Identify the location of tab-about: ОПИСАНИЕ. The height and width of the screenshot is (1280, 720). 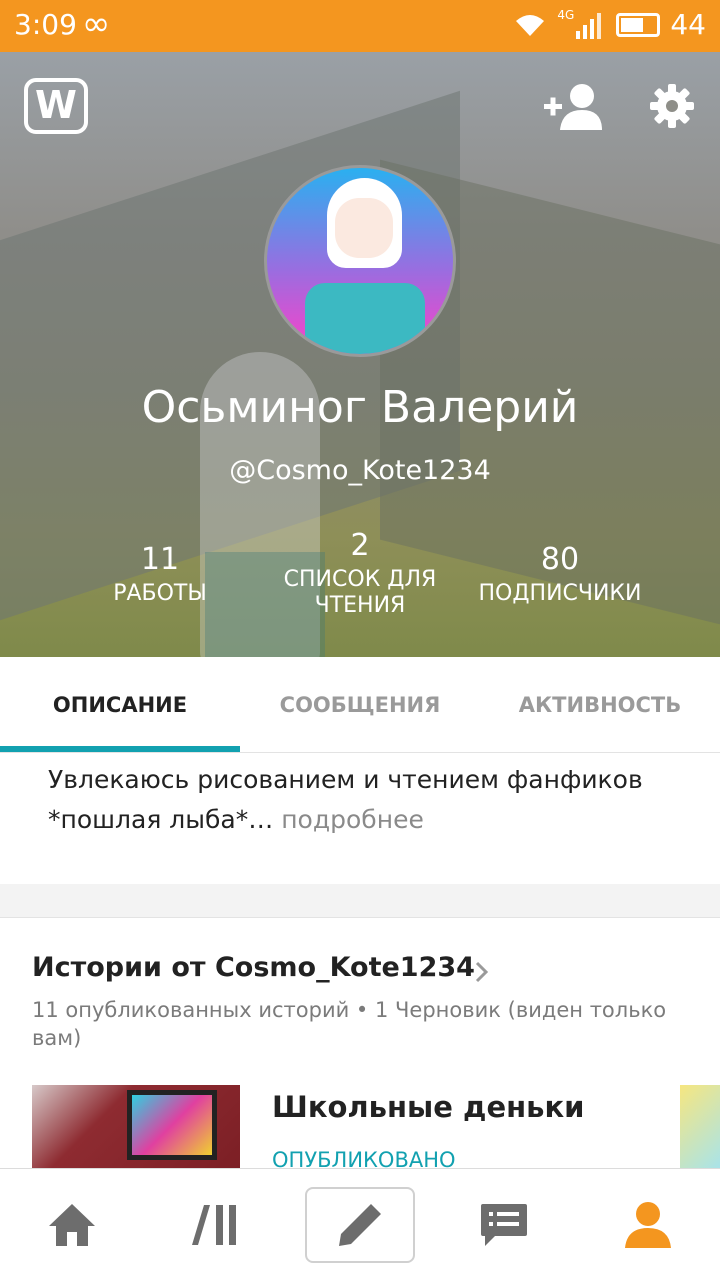
(120, 705).